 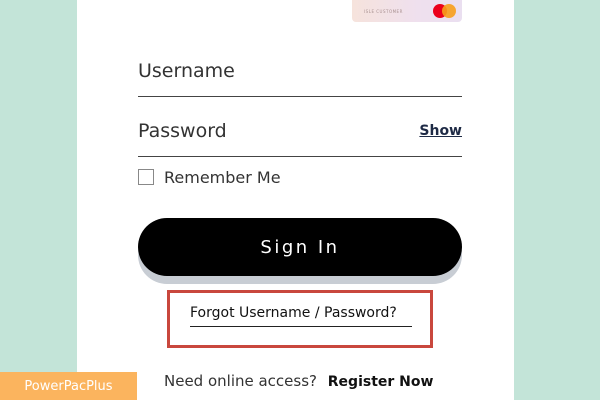 I want to click on highlight-box: Forgot Username / Password?, so click(x=300, y=319).